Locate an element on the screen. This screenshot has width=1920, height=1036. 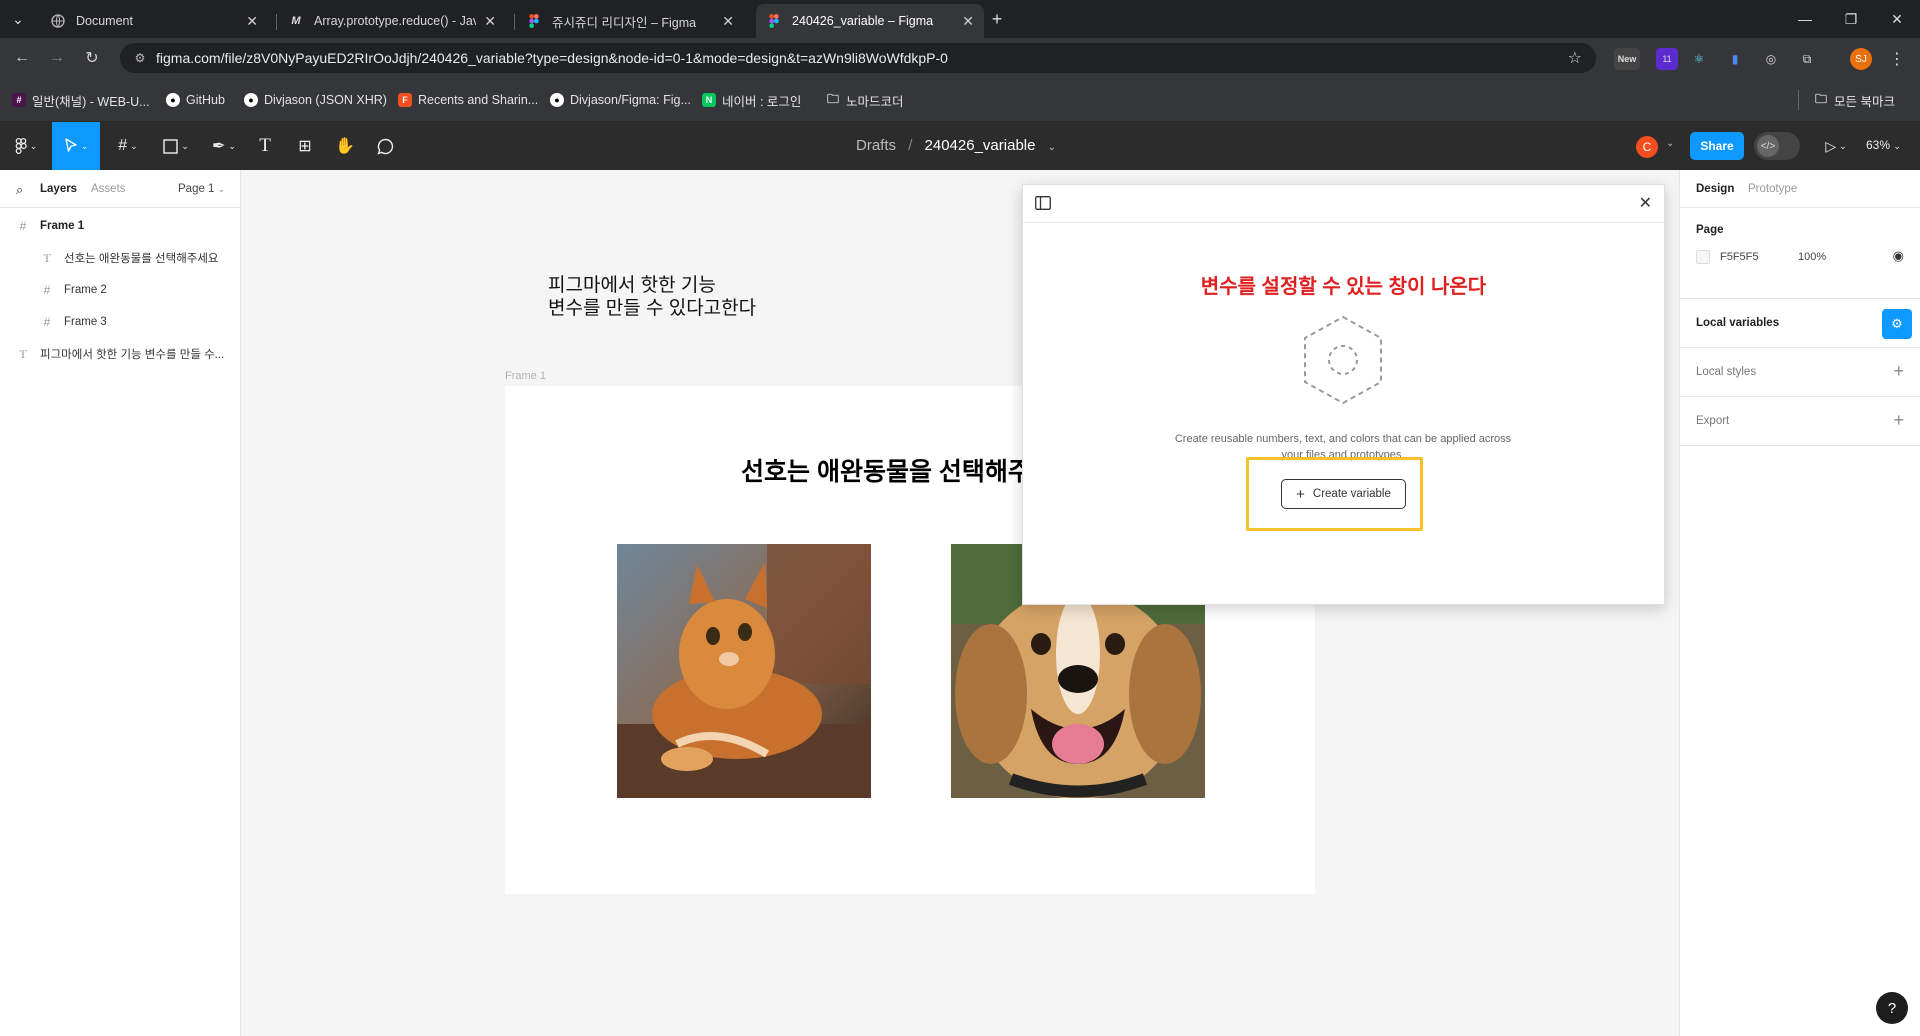
bookmark-item: ● GitHub is located at coordinates (195, 100).